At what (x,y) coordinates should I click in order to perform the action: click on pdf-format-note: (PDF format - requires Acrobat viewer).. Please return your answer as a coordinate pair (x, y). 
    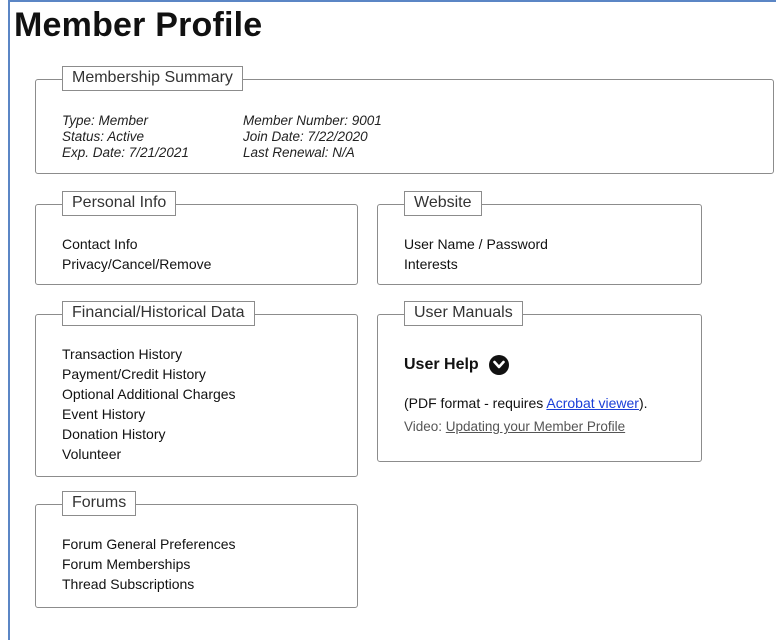
    Looking at the image, I should click on (526, 403).